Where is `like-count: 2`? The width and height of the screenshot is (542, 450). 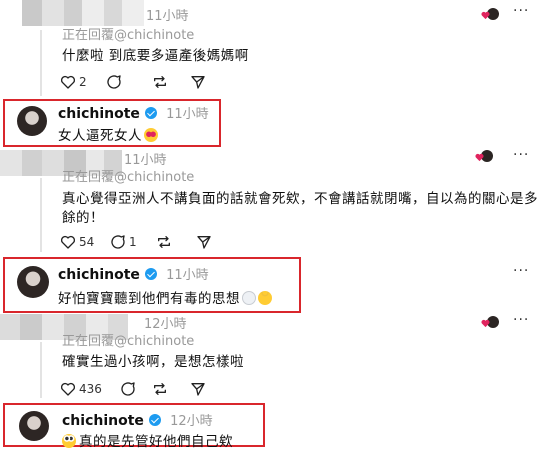 like-count: 2 is located at coordinates (83, 82).